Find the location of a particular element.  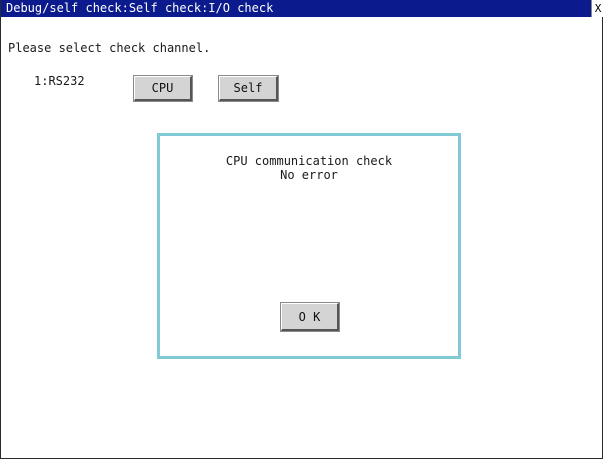

close-icon: X is located at coordinates (597, 8).